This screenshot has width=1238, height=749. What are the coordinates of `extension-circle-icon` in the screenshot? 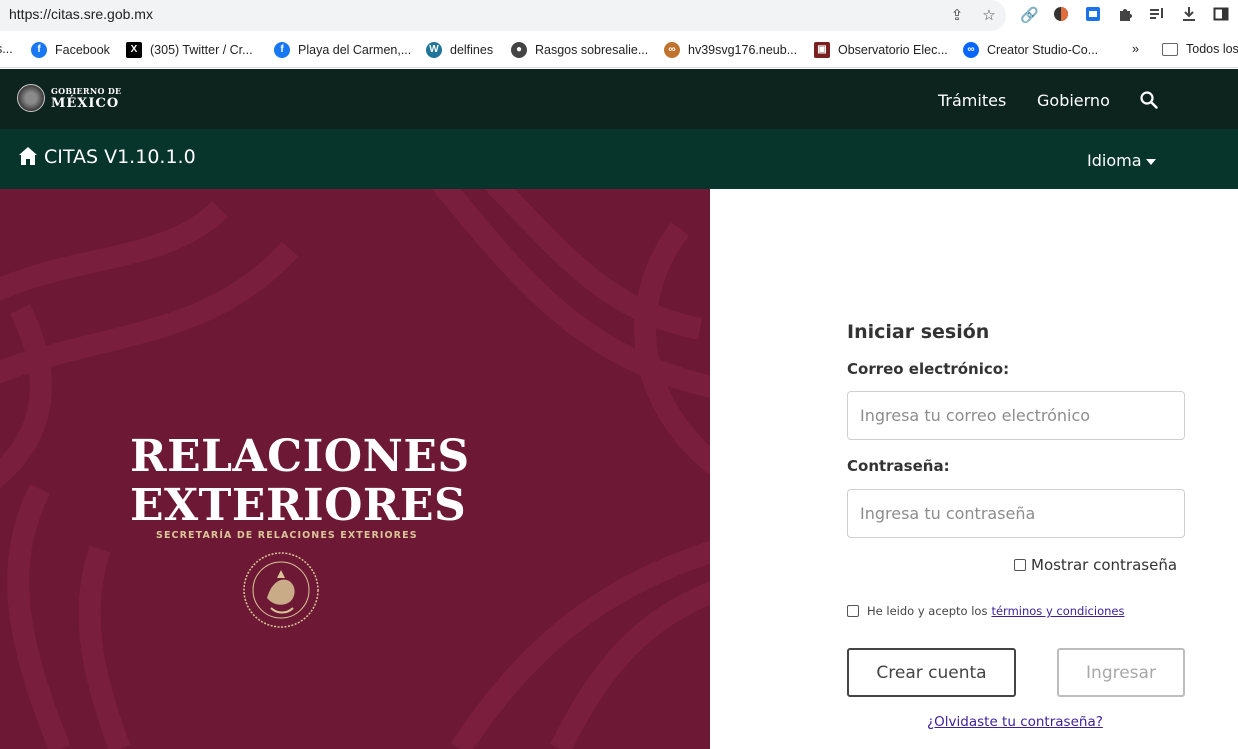 It's located at (1061, 15).